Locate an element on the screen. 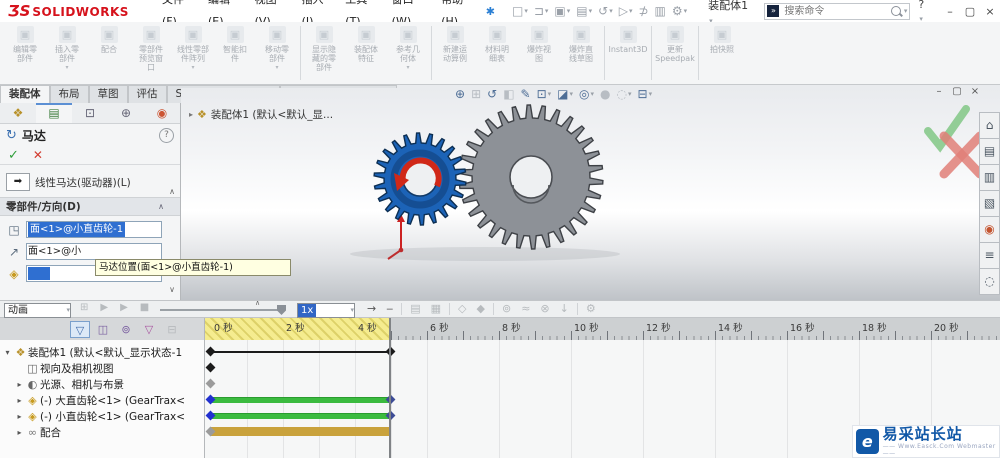  search-icon is located at coordinates (895, 11).